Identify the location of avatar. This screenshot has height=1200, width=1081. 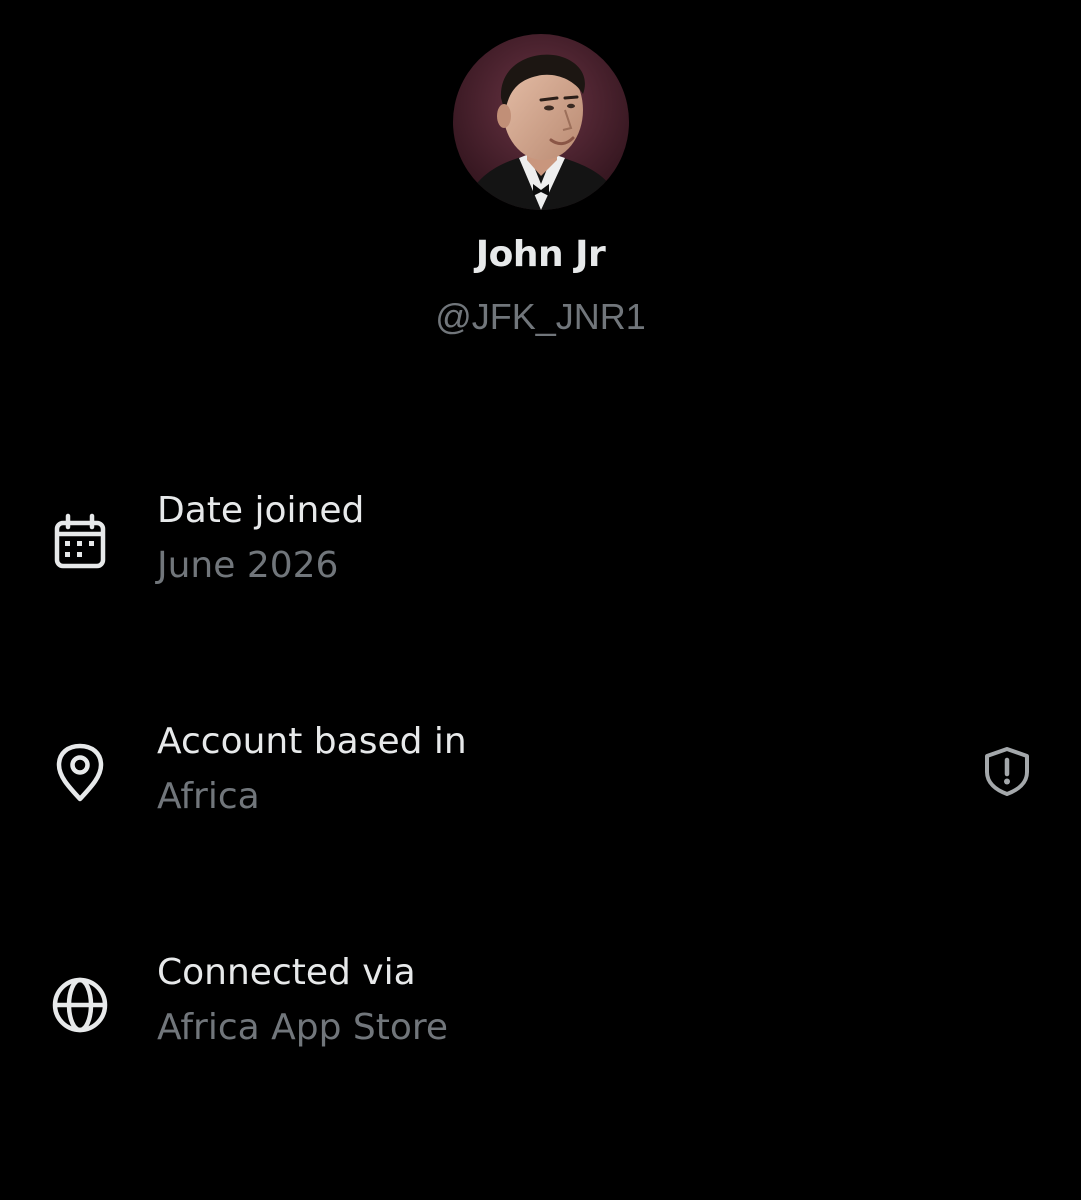
(541, 122).